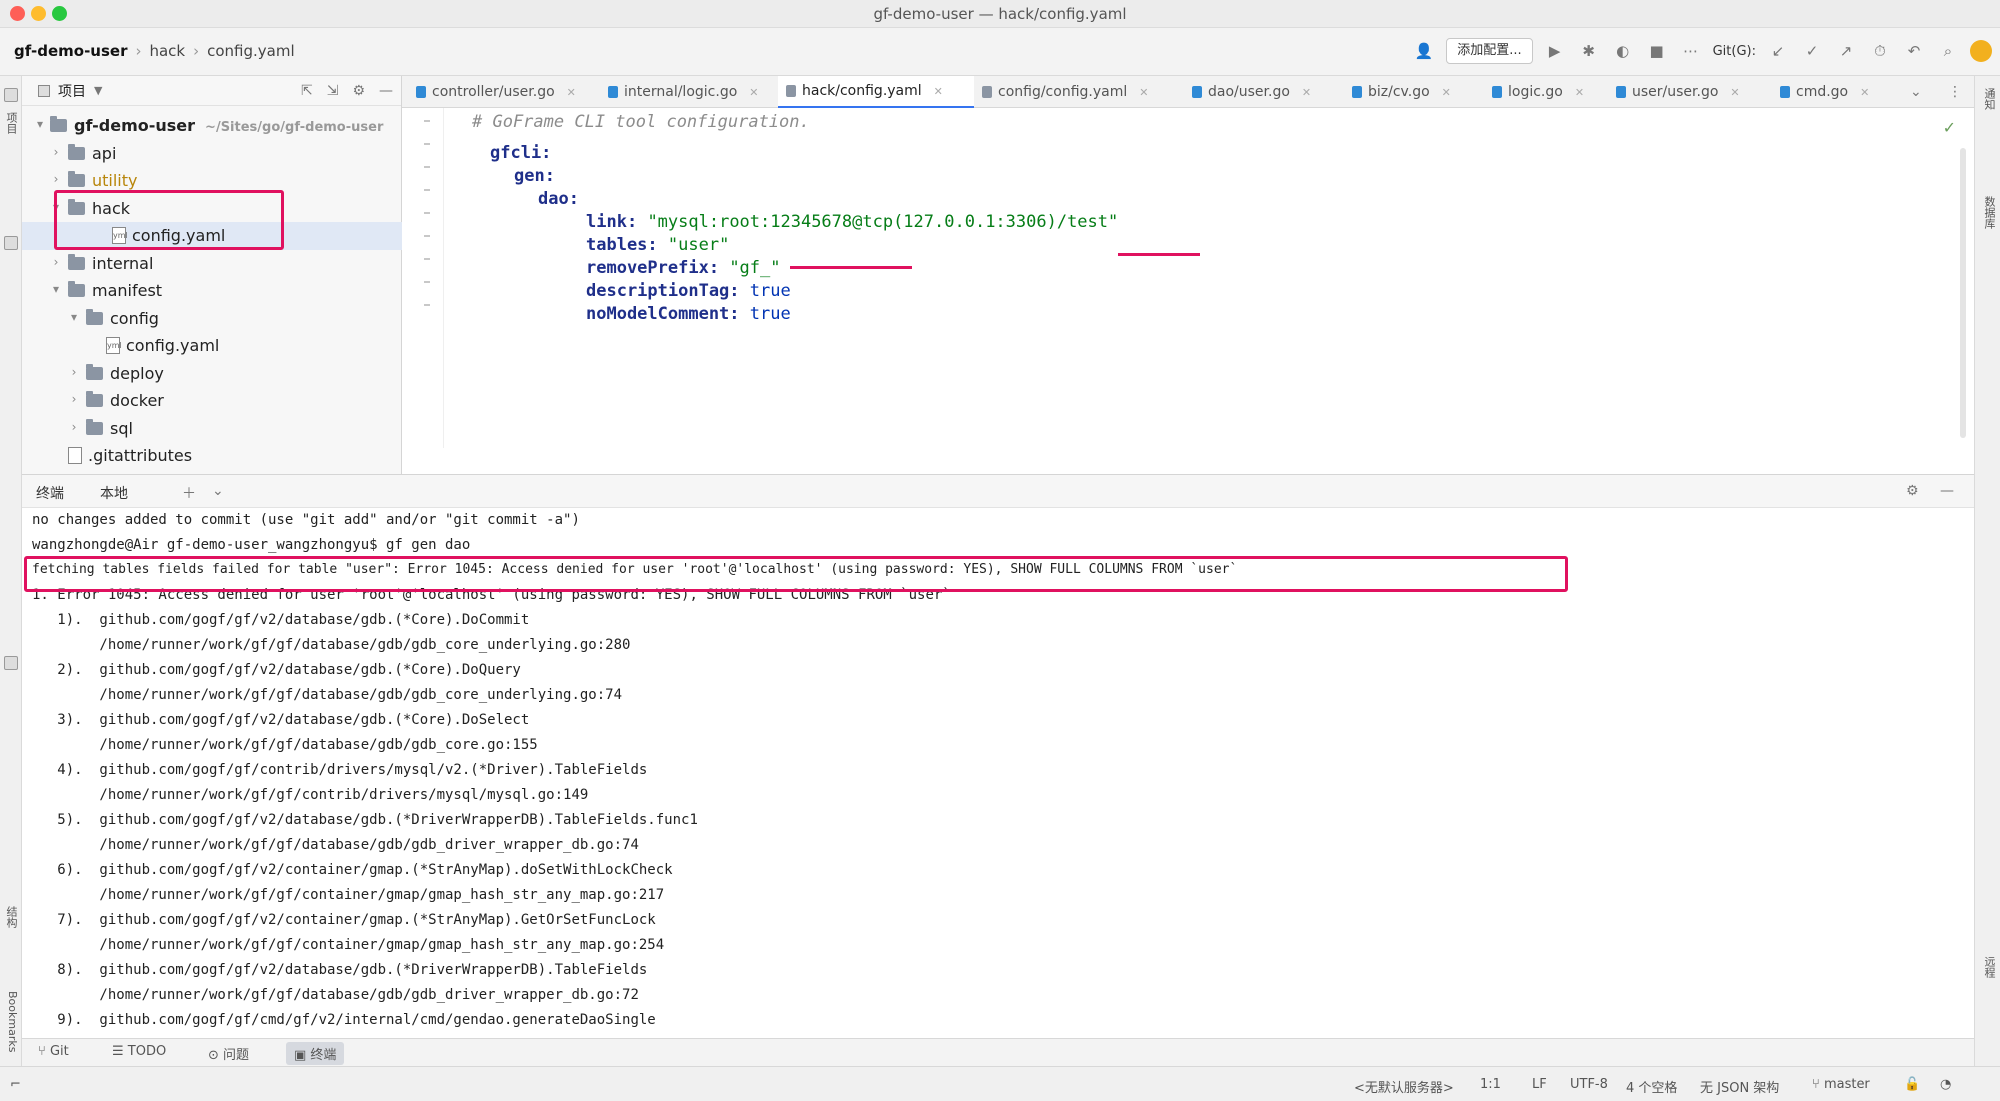  What do you see at coordinates (1739, 1086) in the screenshot?
I see `status-json-schema: 无 JSON 架构` at bounding box center [1739, 1086].